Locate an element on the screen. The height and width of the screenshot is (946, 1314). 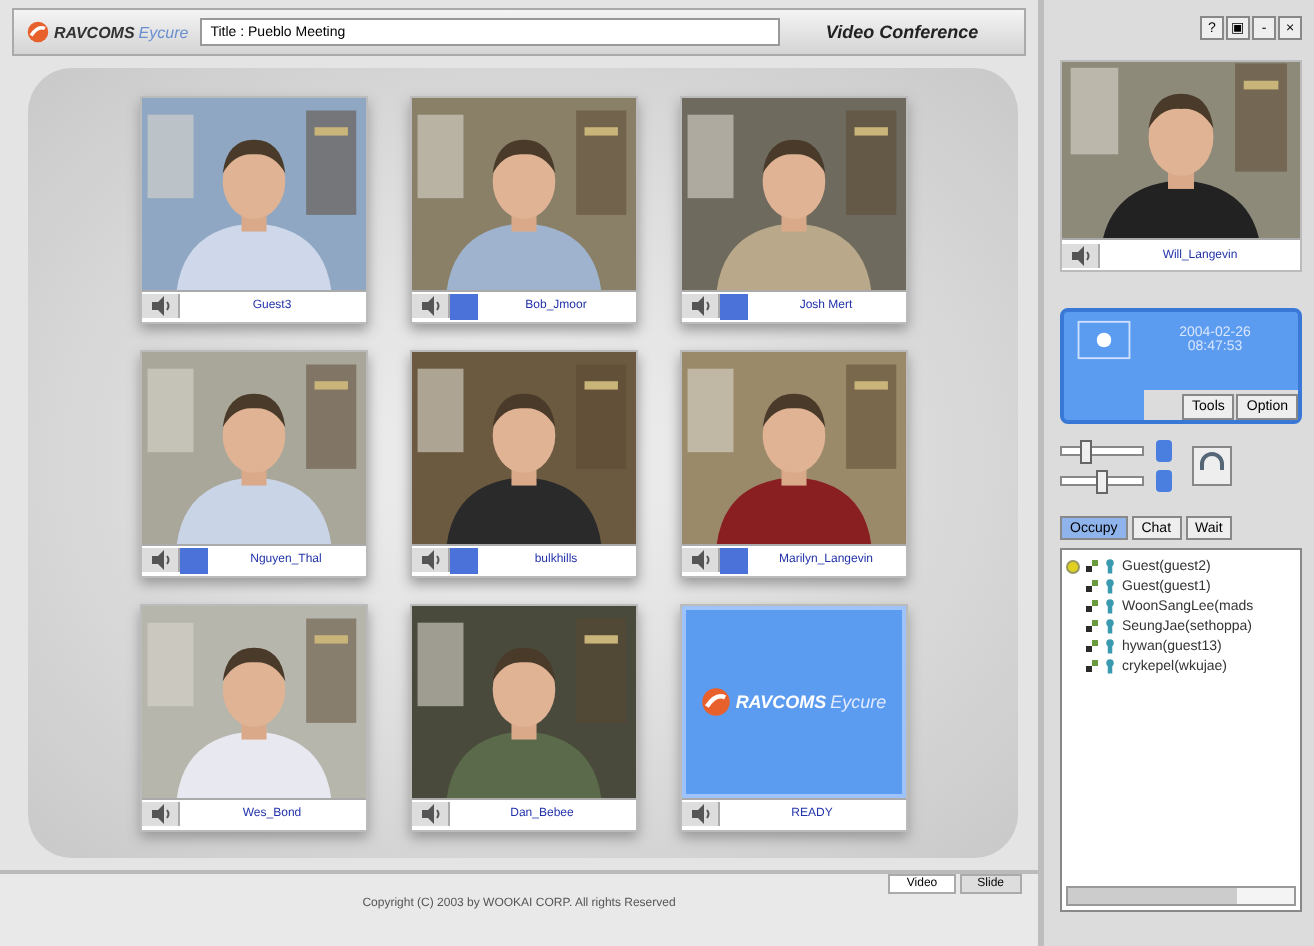
window-title: Video Conference is located at coordinates (902, 32).